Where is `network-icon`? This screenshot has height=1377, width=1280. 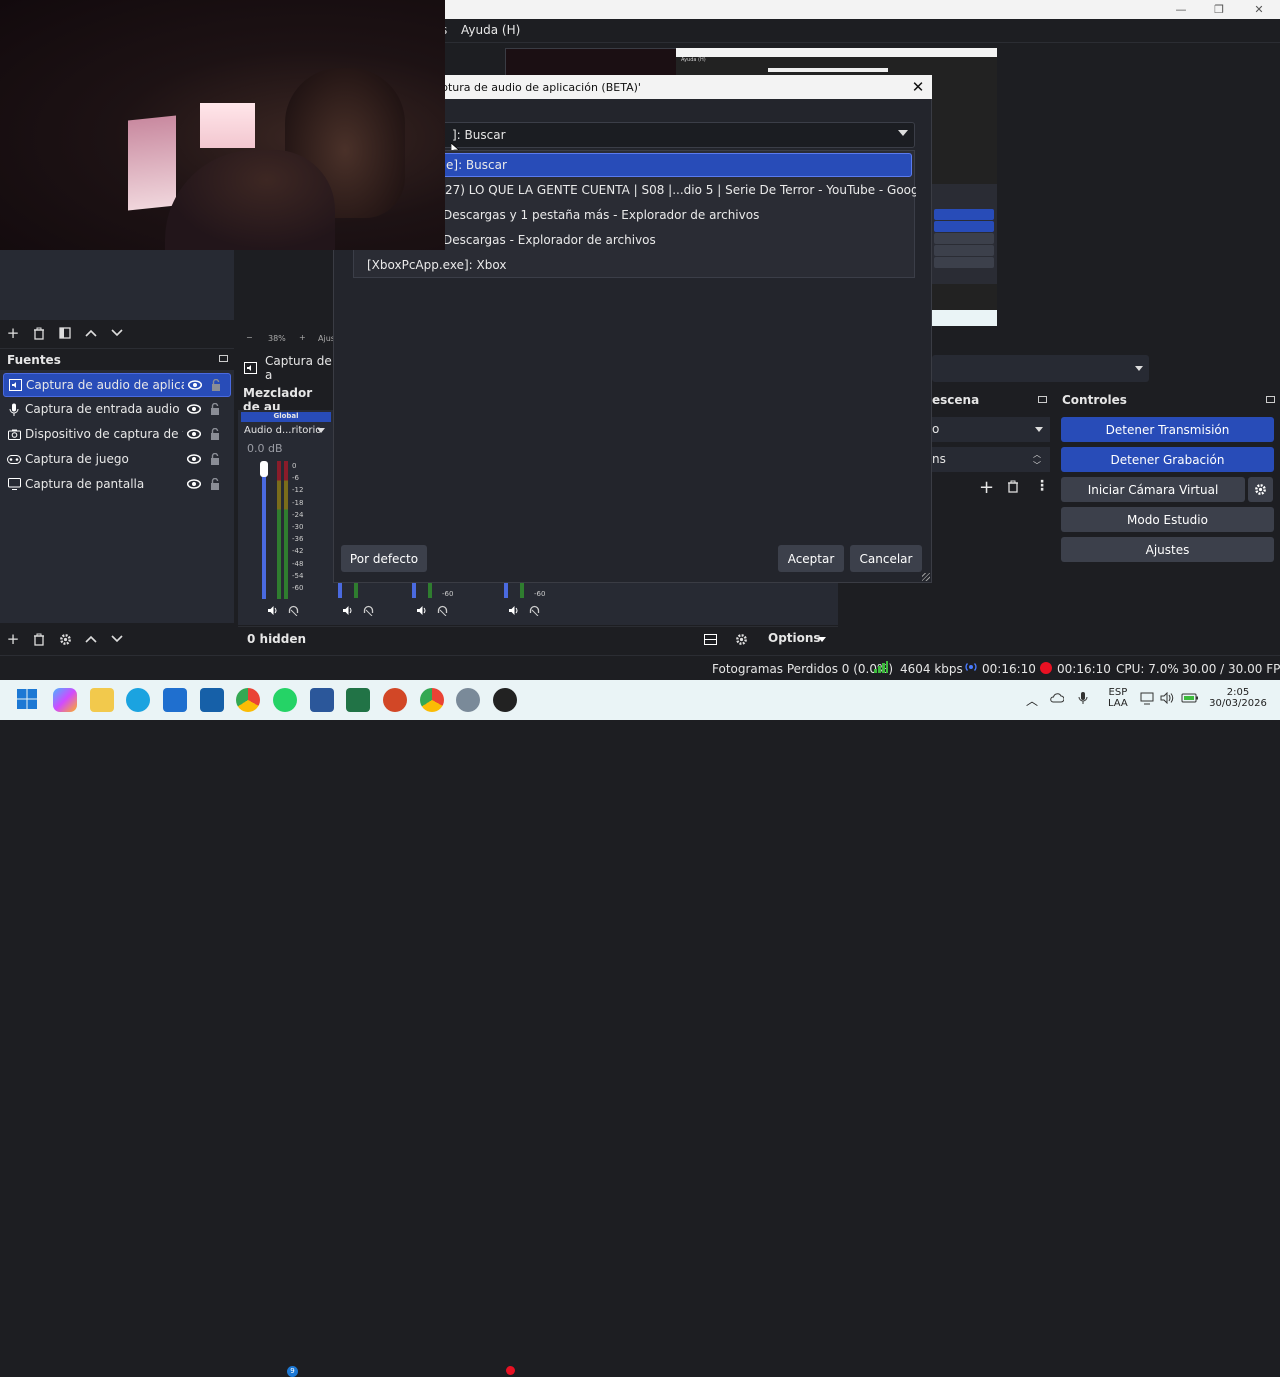
network-icon is located at coordinates (1147, 698).